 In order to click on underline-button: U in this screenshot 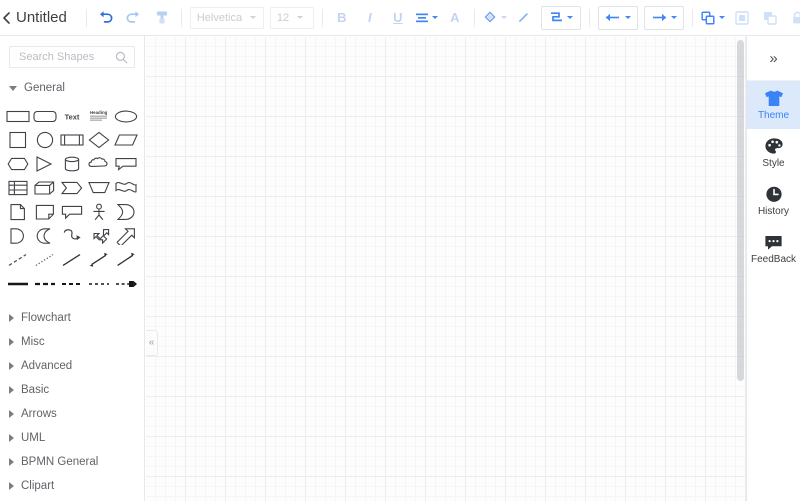, I will do `click(398, 18)`.